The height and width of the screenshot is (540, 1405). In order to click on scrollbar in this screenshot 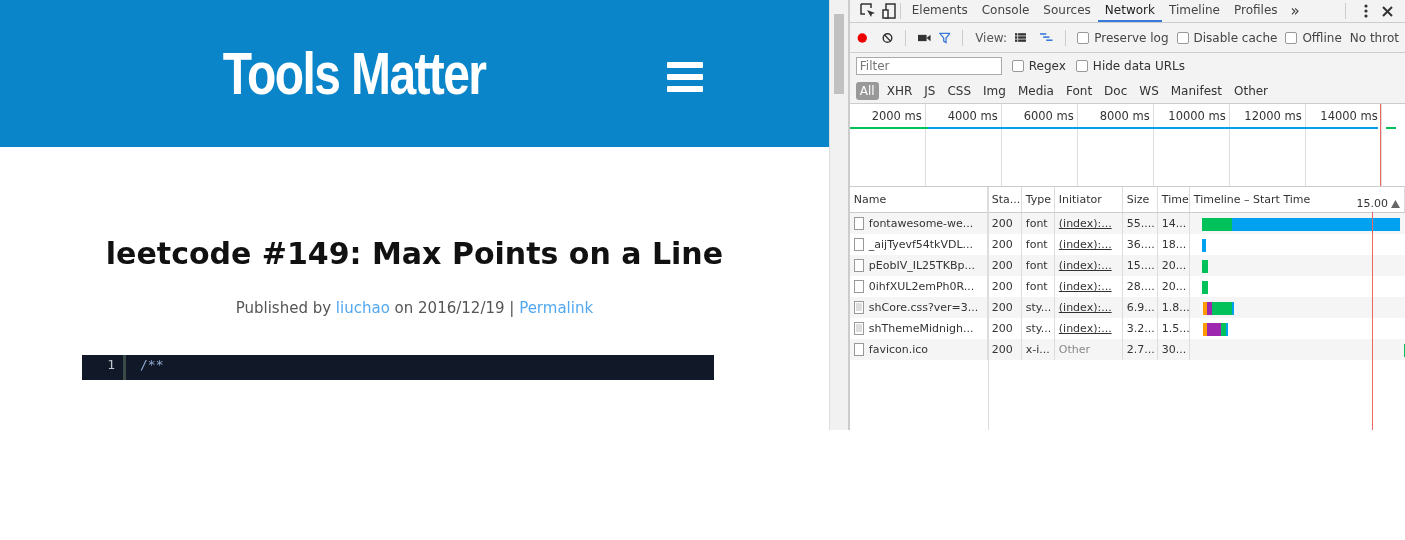, I will do `click(838, 215)`.